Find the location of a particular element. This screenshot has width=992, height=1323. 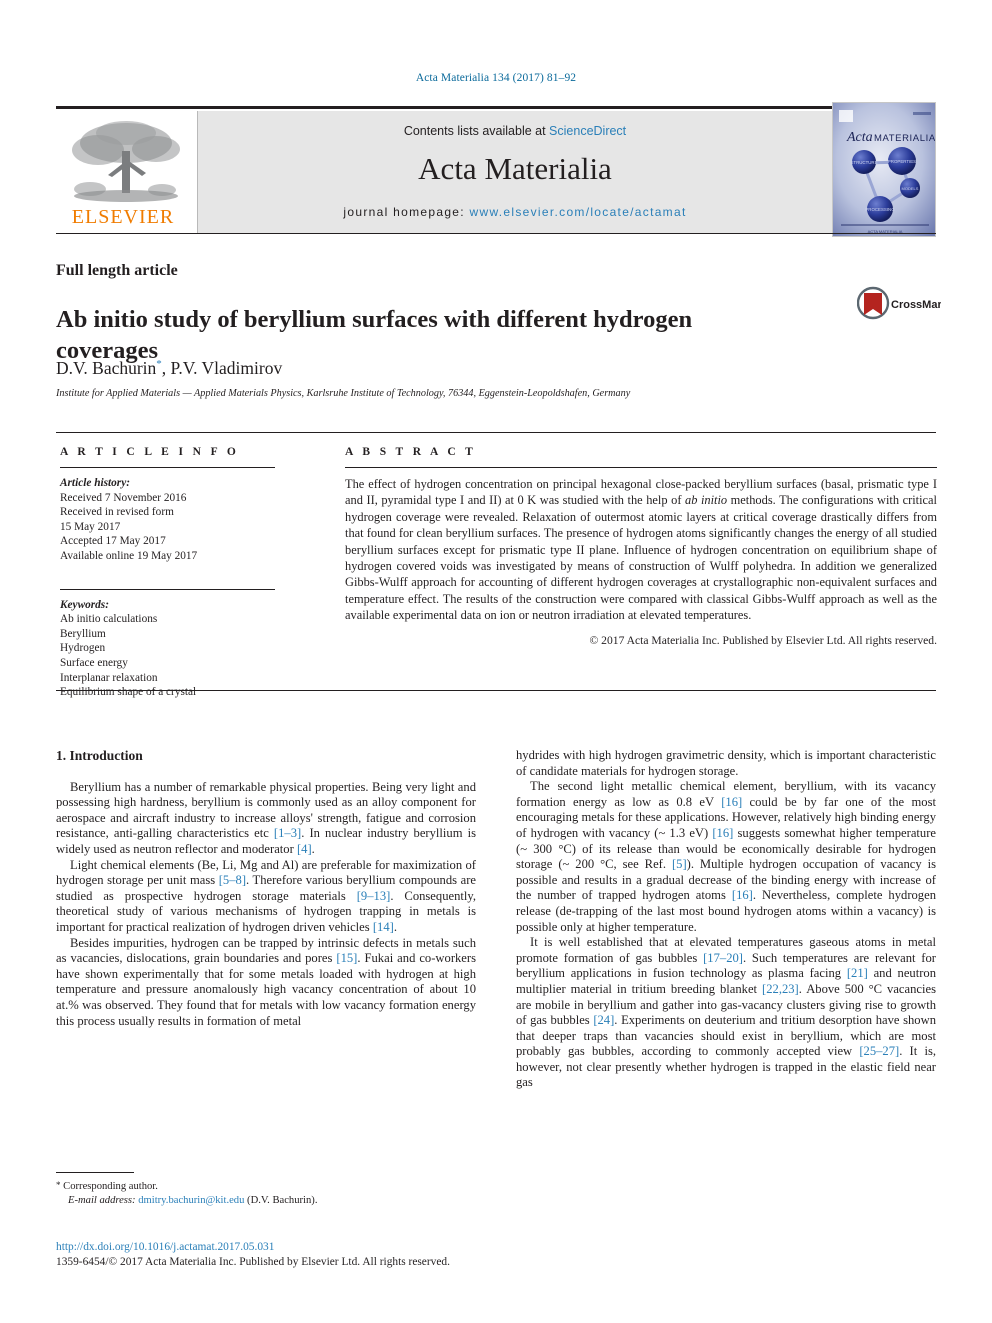

history-item: 15 May 2017 is located at coordinates (90, 526).